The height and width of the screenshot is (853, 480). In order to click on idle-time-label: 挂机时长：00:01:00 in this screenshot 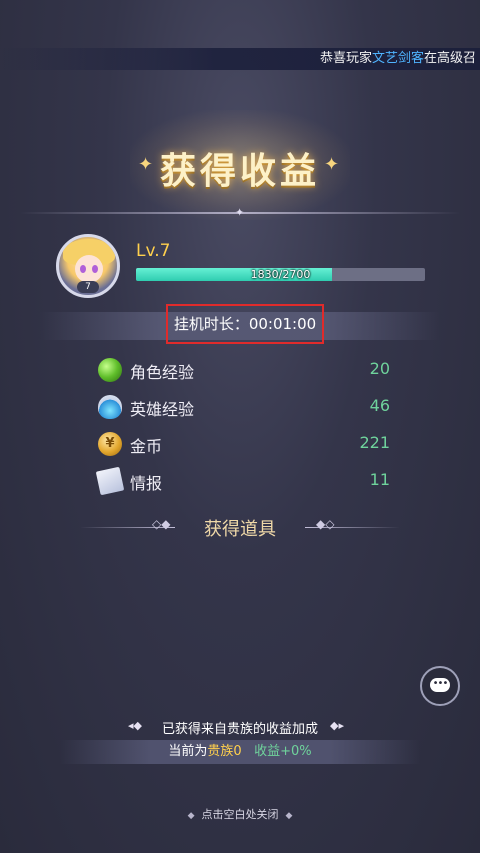, I will do `click(245, 324)`.